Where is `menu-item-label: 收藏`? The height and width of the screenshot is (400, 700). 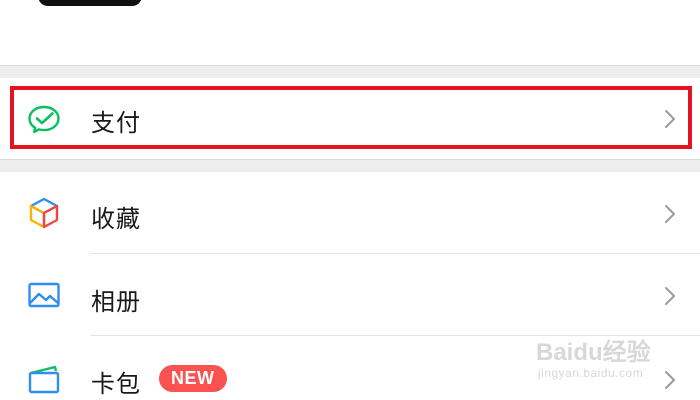 menu-item-label: 收藏 is located at coordinates (116, 219).